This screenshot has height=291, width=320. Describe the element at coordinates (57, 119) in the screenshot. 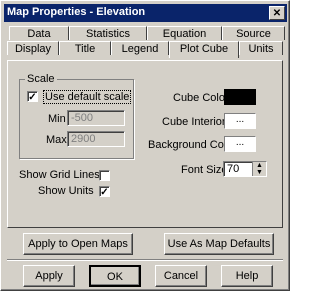

I see `min-label: Min` at that location.